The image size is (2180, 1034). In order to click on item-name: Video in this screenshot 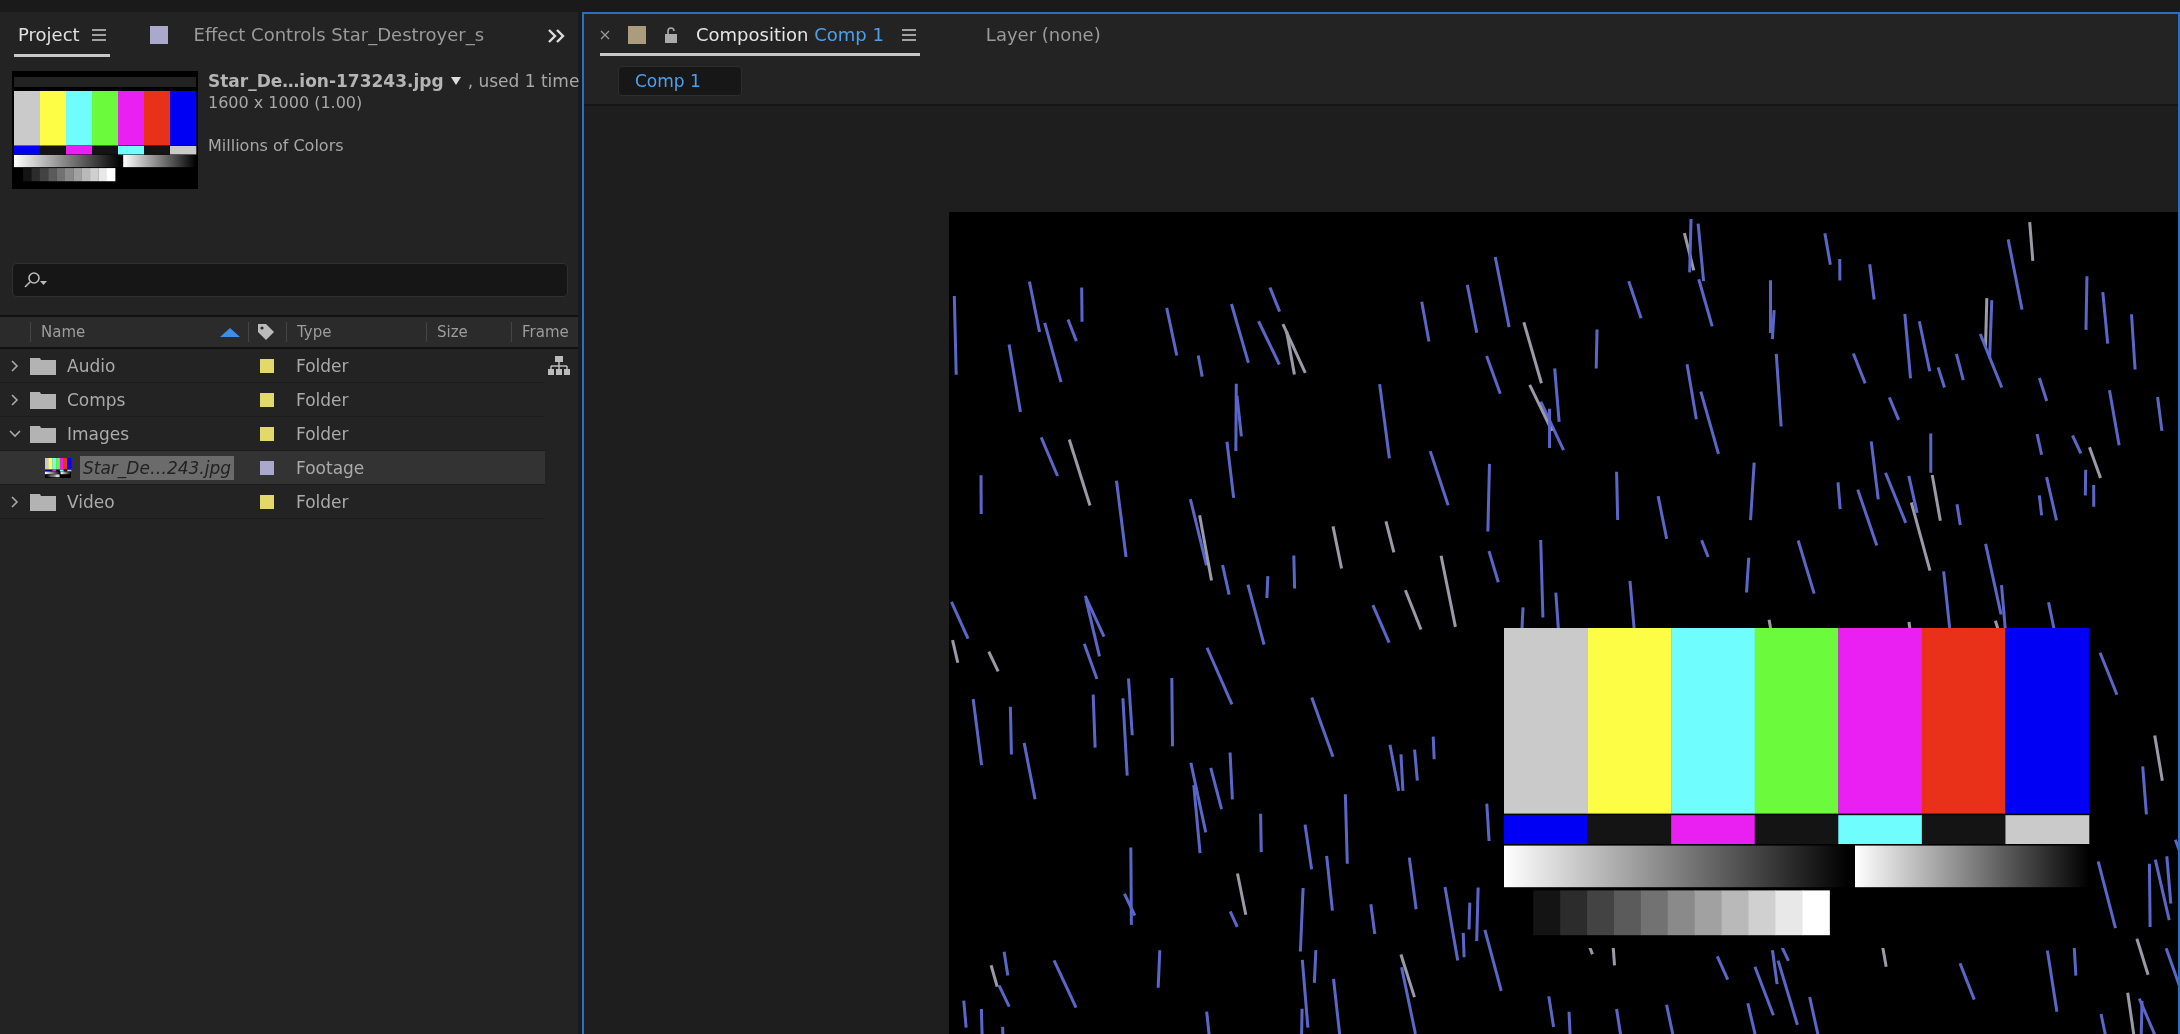, I will do `click(91, 502)`.